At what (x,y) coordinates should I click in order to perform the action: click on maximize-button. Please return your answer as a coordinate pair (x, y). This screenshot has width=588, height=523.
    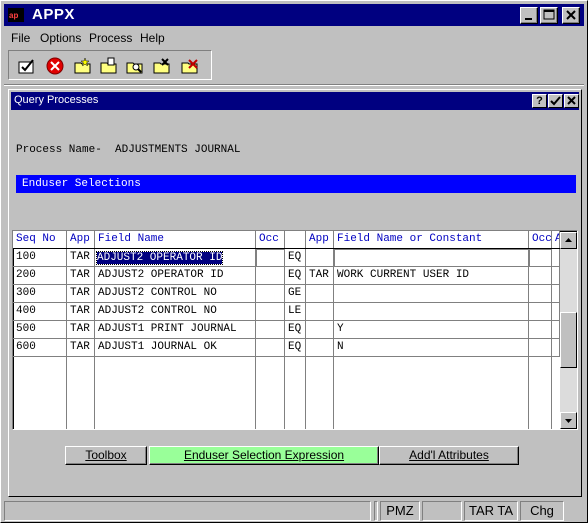
    Looking at the image, I should click on (549, 15).